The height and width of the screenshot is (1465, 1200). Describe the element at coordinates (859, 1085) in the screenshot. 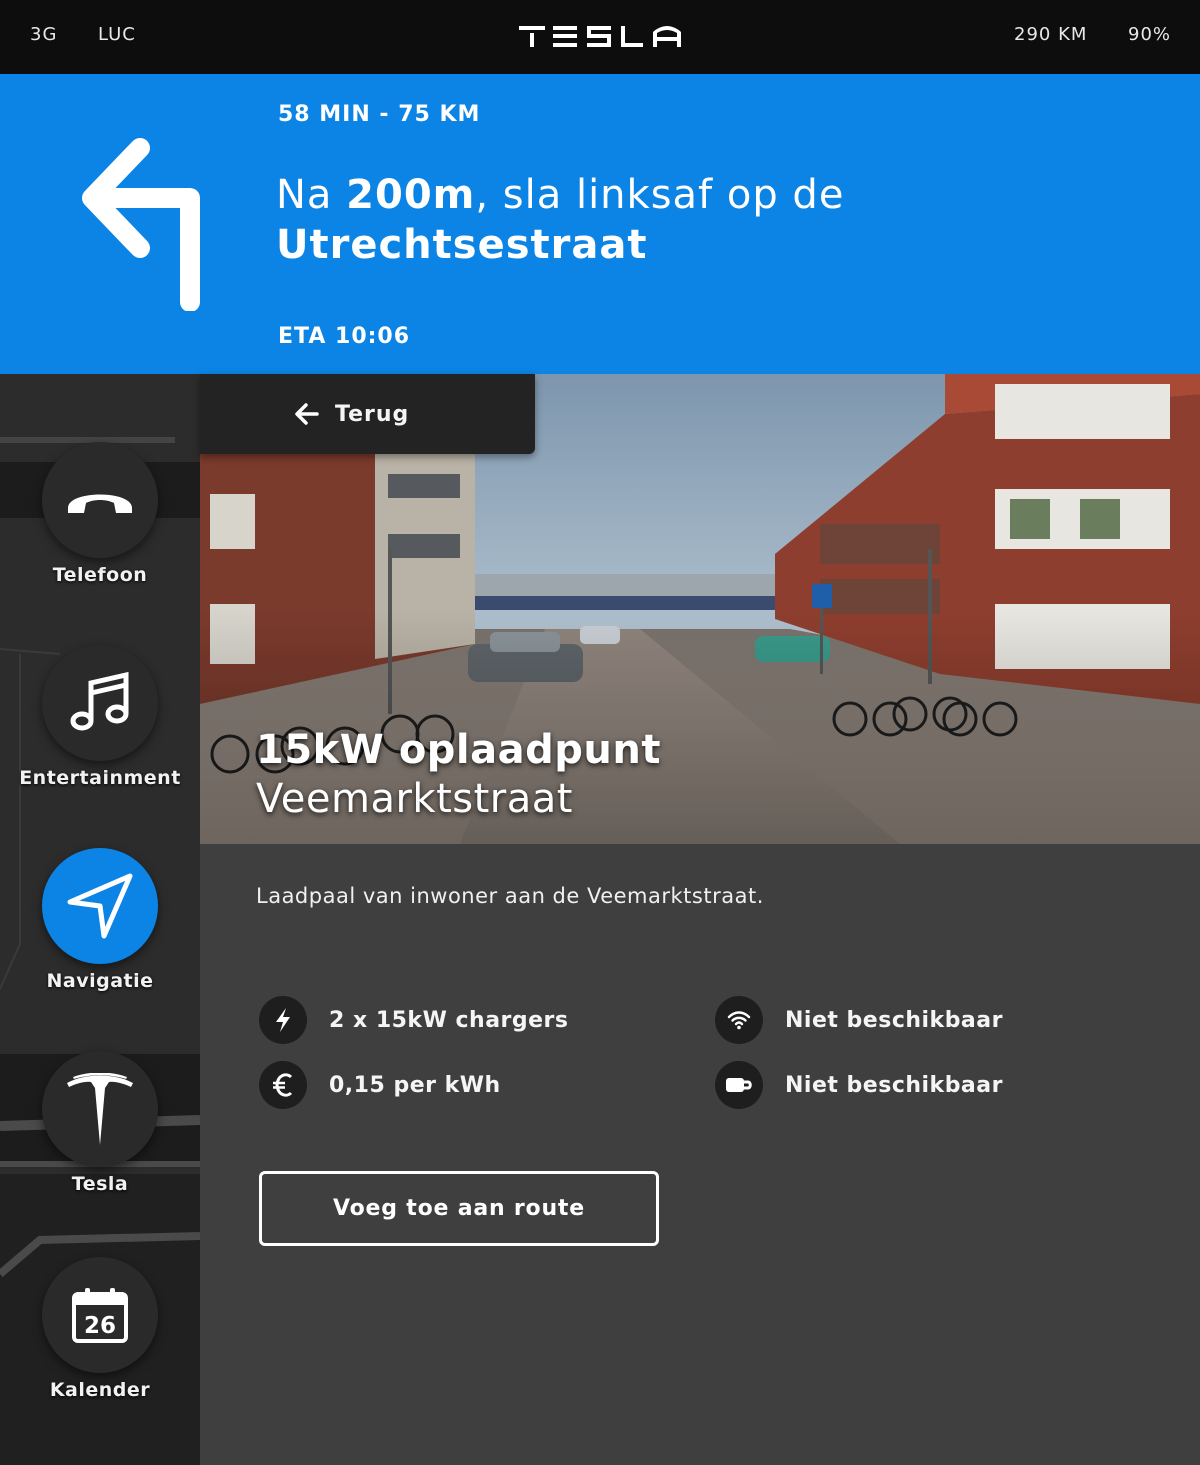

I see `feature-food: Niet beschikbaar` at that location.